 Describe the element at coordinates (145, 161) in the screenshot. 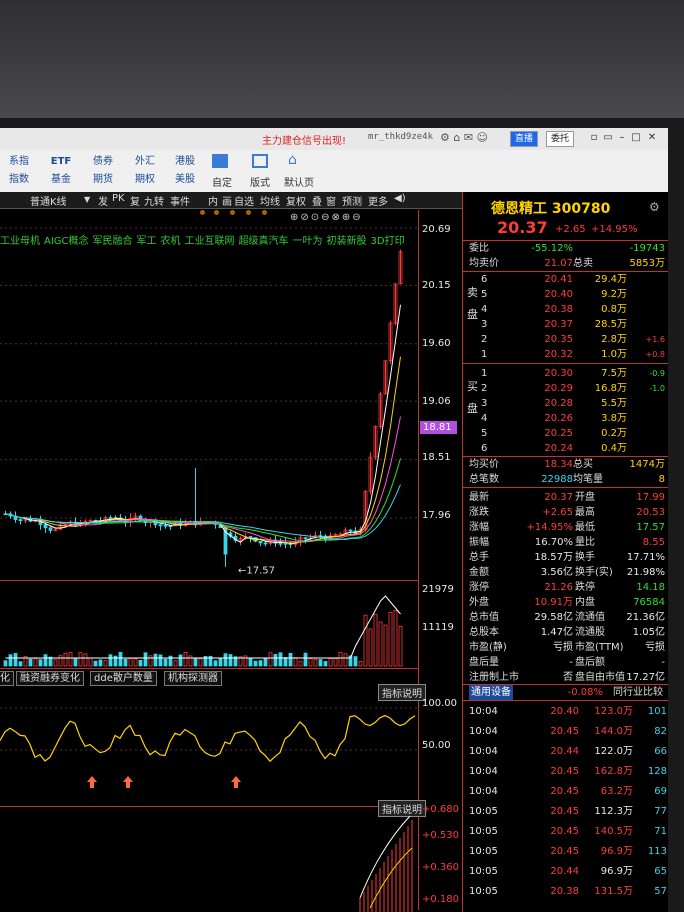

I see `toolbar-btn-forex: 外汇` at that location.